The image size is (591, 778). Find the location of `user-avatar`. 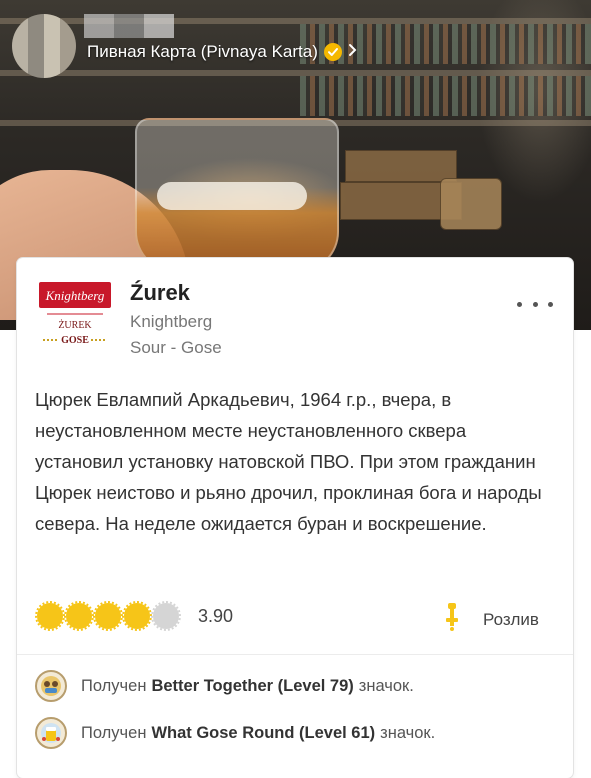

user-avatar is located at coordinates (44, 46).